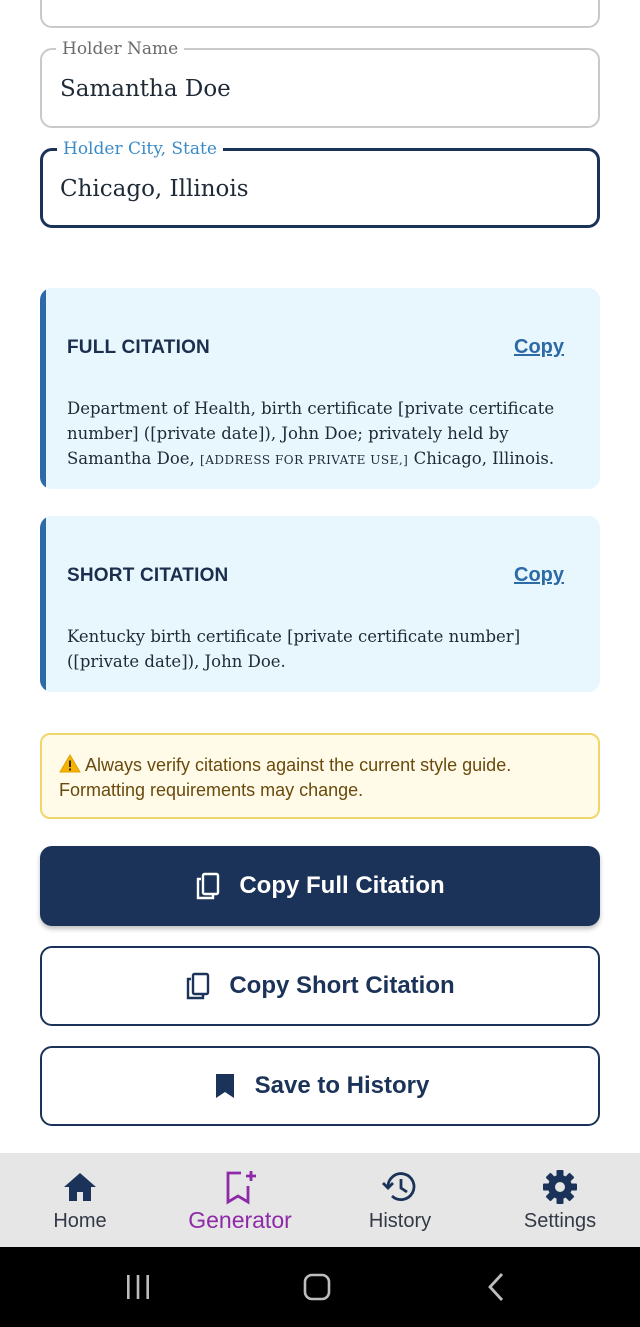  What do you see at coordinates (145, 89) in the screenshot?
I see `holder-name-value: Samantha Doe` at bounding box center [145, 89].